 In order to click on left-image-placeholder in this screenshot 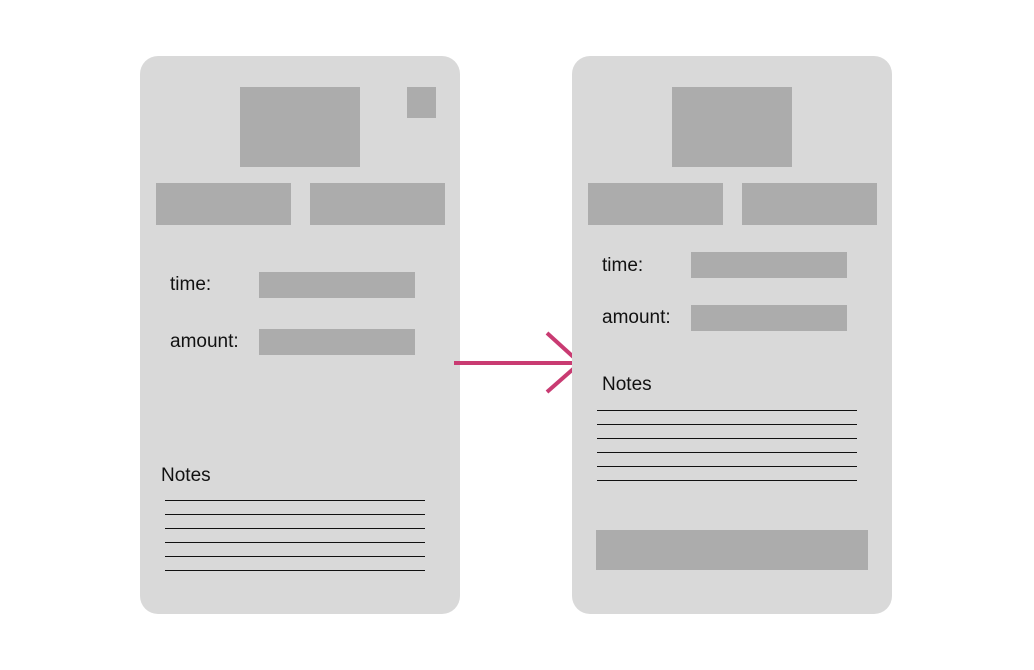, I will do `click(300, 127)`.